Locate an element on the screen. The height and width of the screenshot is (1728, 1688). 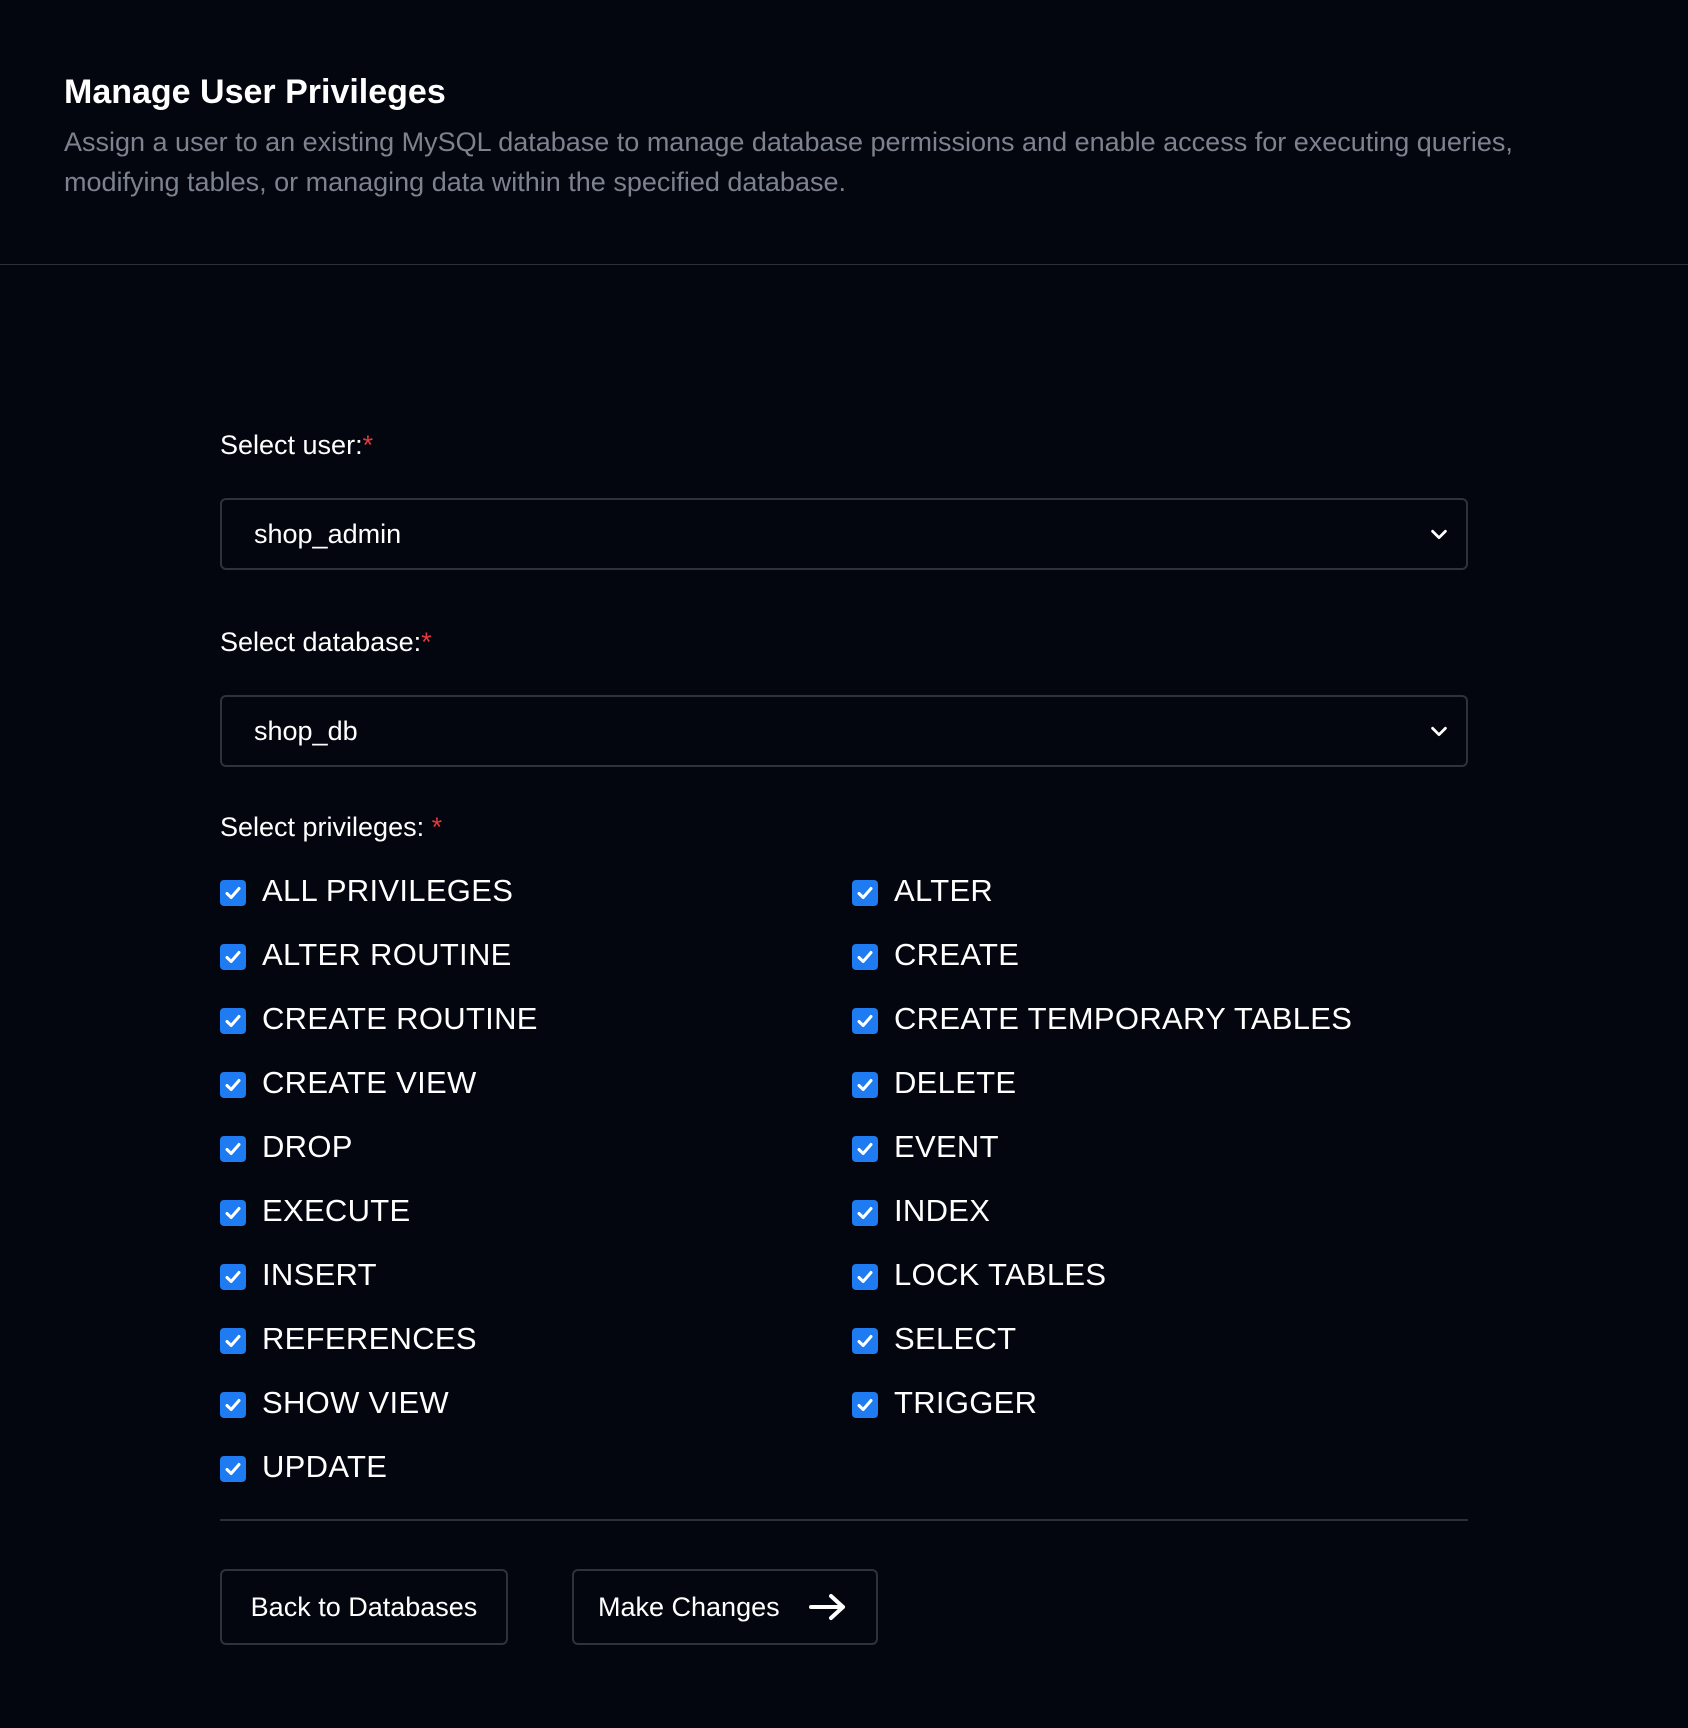
arrow-right-icon is located at coordinates (826, 1607).